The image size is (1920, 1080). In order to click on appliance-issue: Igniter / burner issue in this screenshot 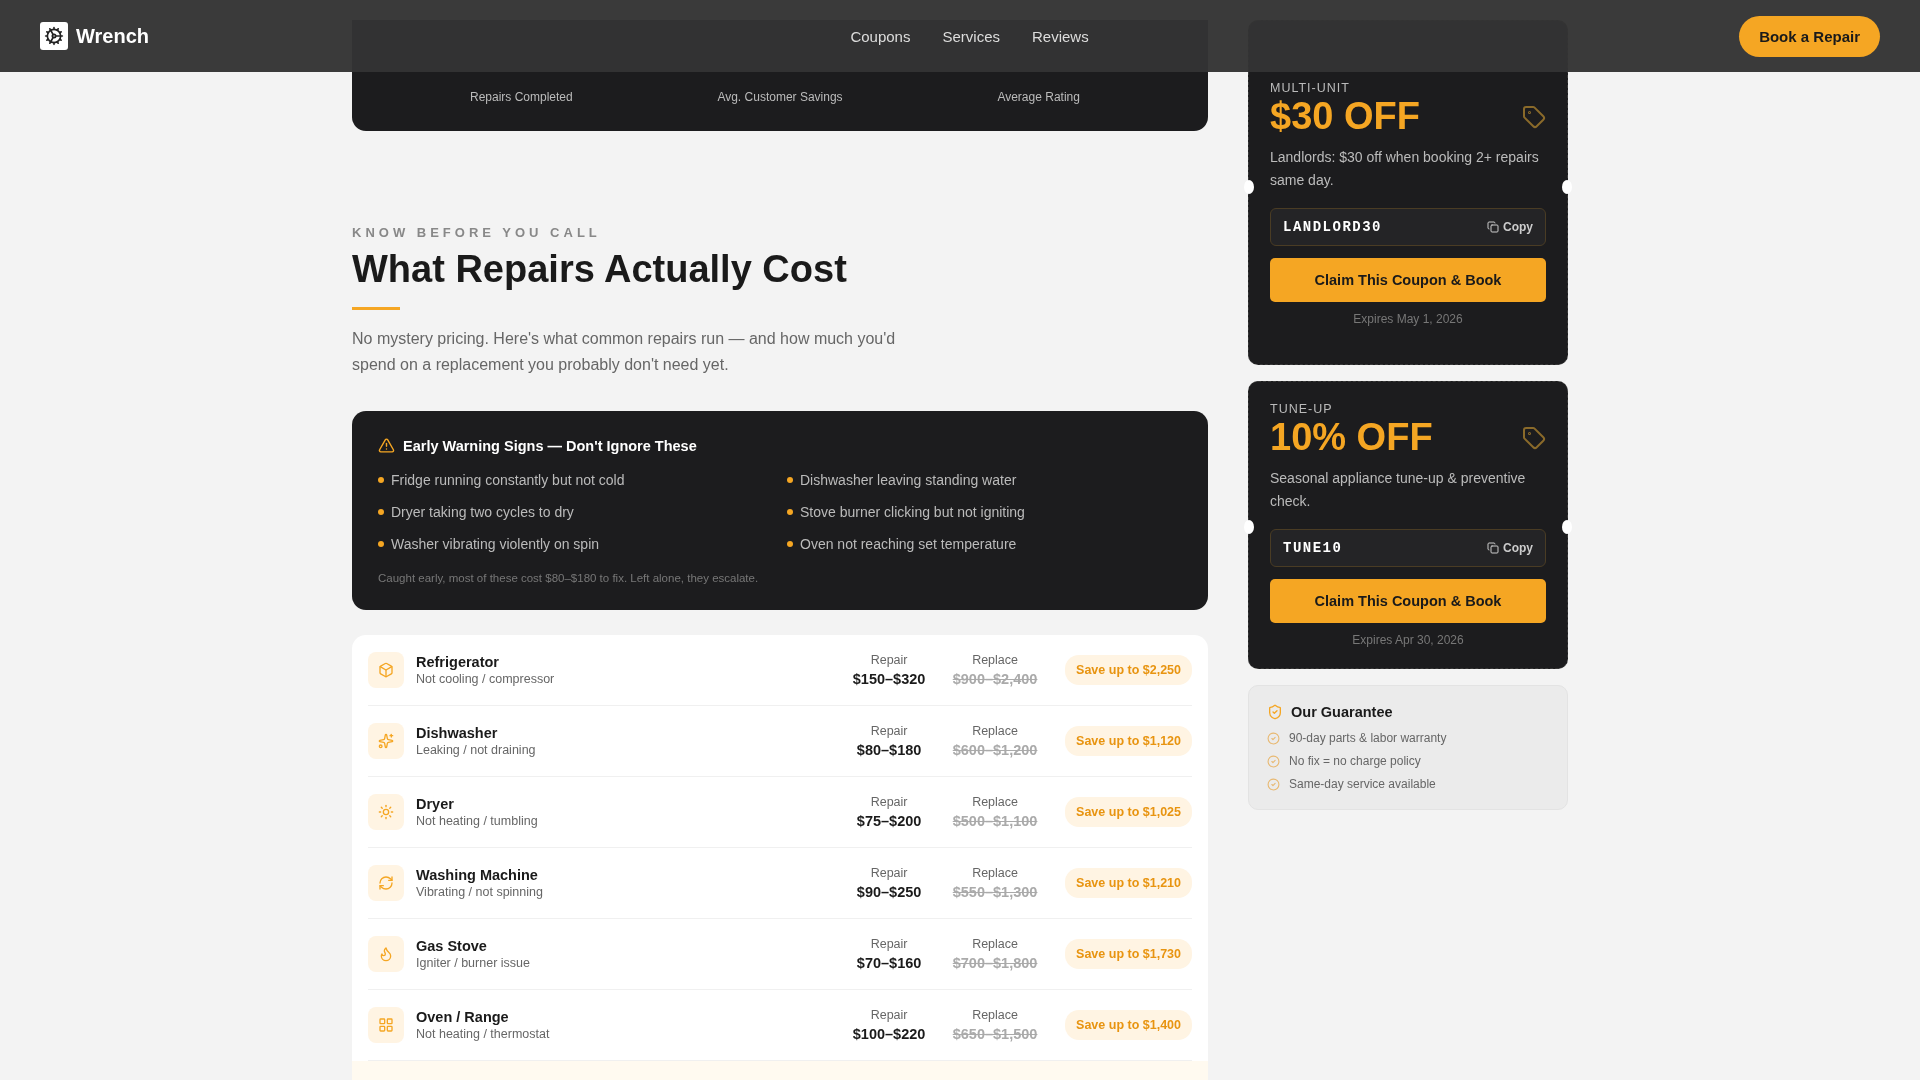, I will do `click(473, 963)`.